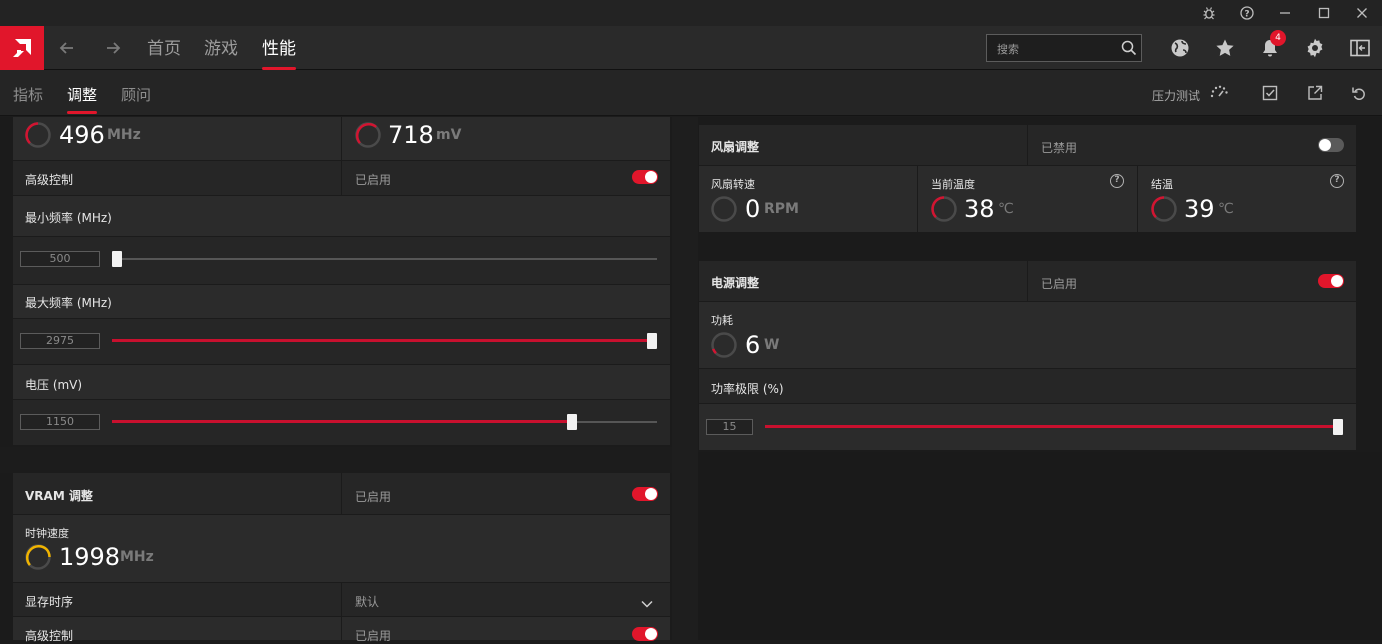  I want to click on settings-gear-icon, so click(1315, 48).